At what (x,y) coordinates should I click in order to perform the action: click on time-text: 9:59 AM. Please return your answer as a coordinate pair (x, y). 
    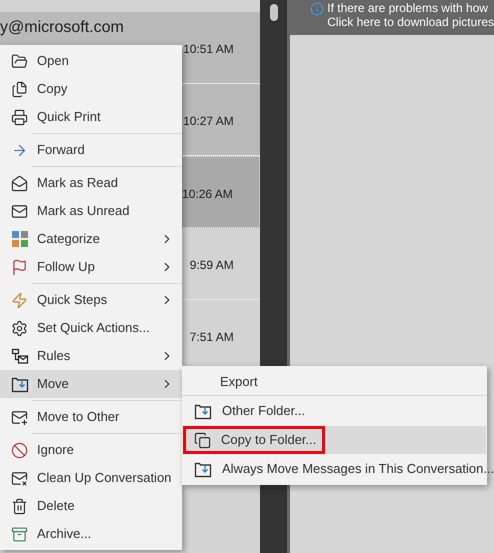
    Looking at the image, I should click on (212, 265).